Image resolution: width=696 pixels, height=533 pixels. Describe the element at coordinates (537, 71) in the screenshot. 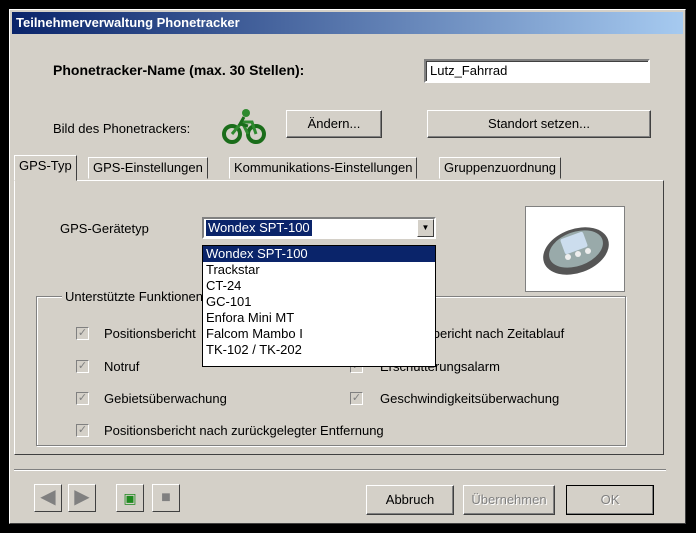

I see `name-input: Lutz_Fahrrad` at that location.